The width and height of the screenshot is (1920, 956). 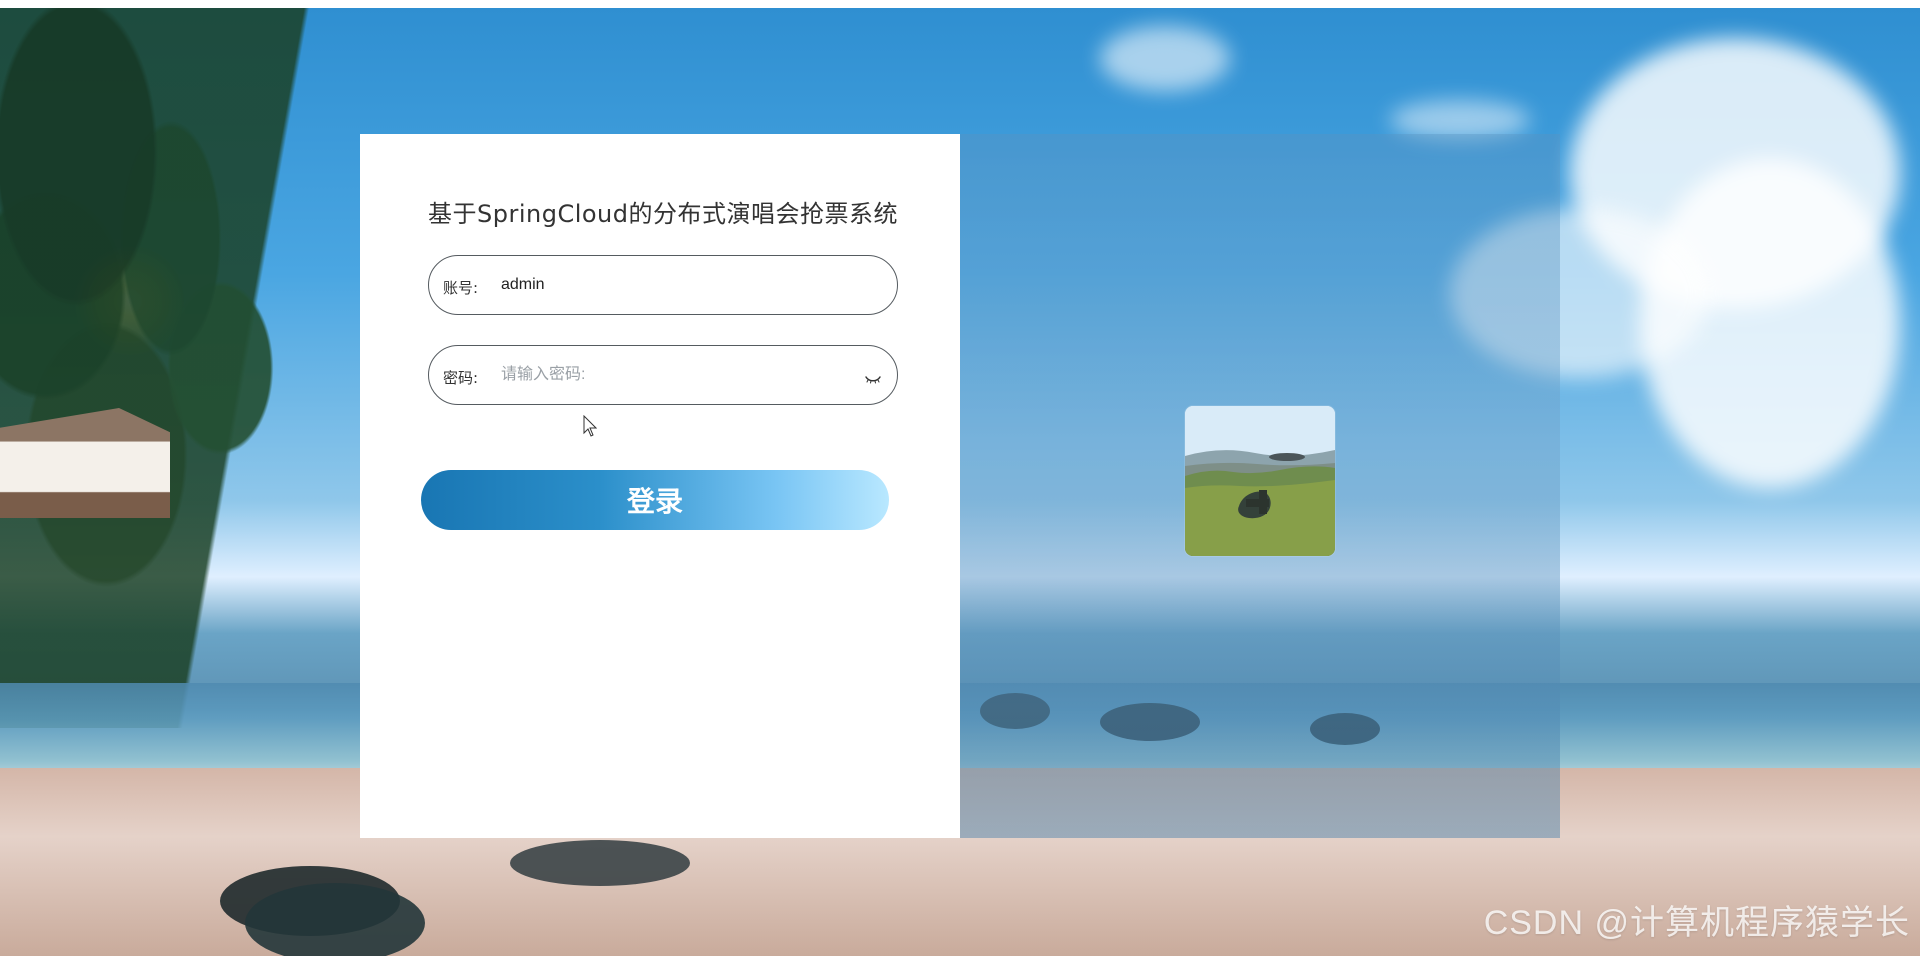 What do you see at coordinates (85, 463) in the screenshot?
I see `beach-house` at bounding box center [85, 463].